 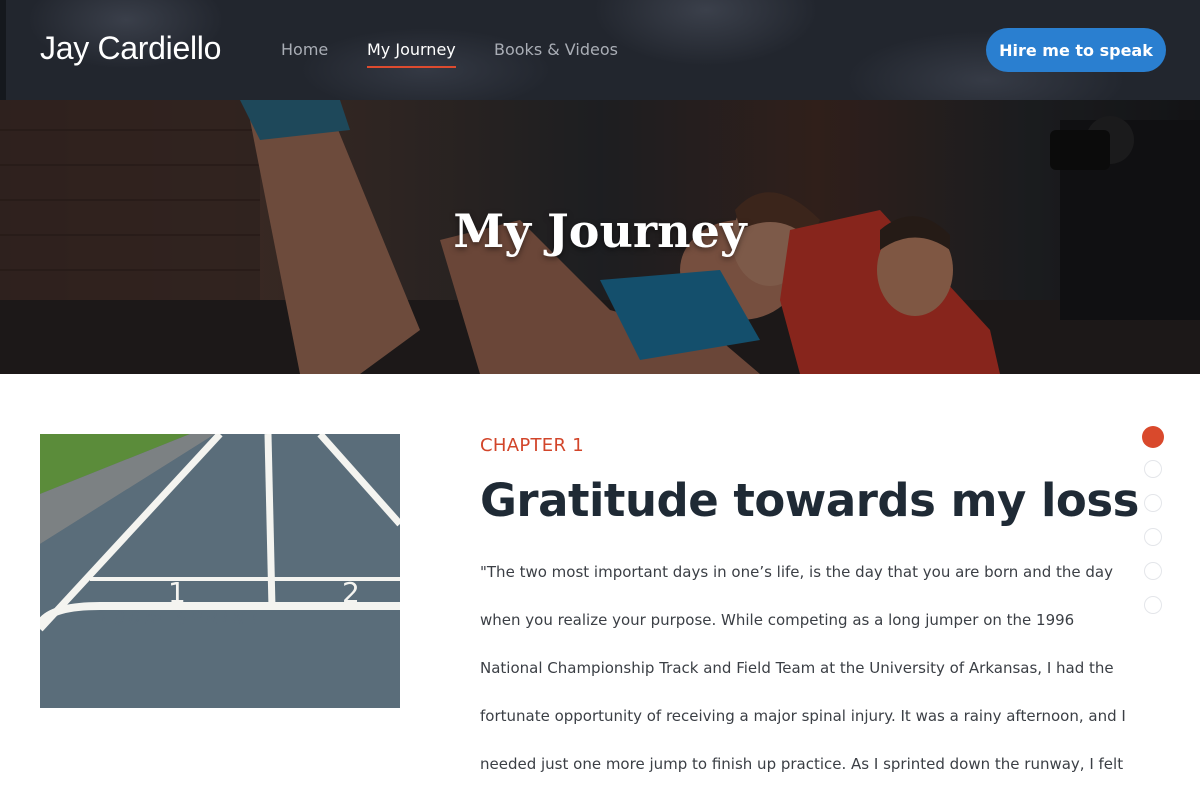 What do you see at coordinates (600, 231) in the screenshot?
I see `page-title: My Journey` at bounding box center [600, 231].